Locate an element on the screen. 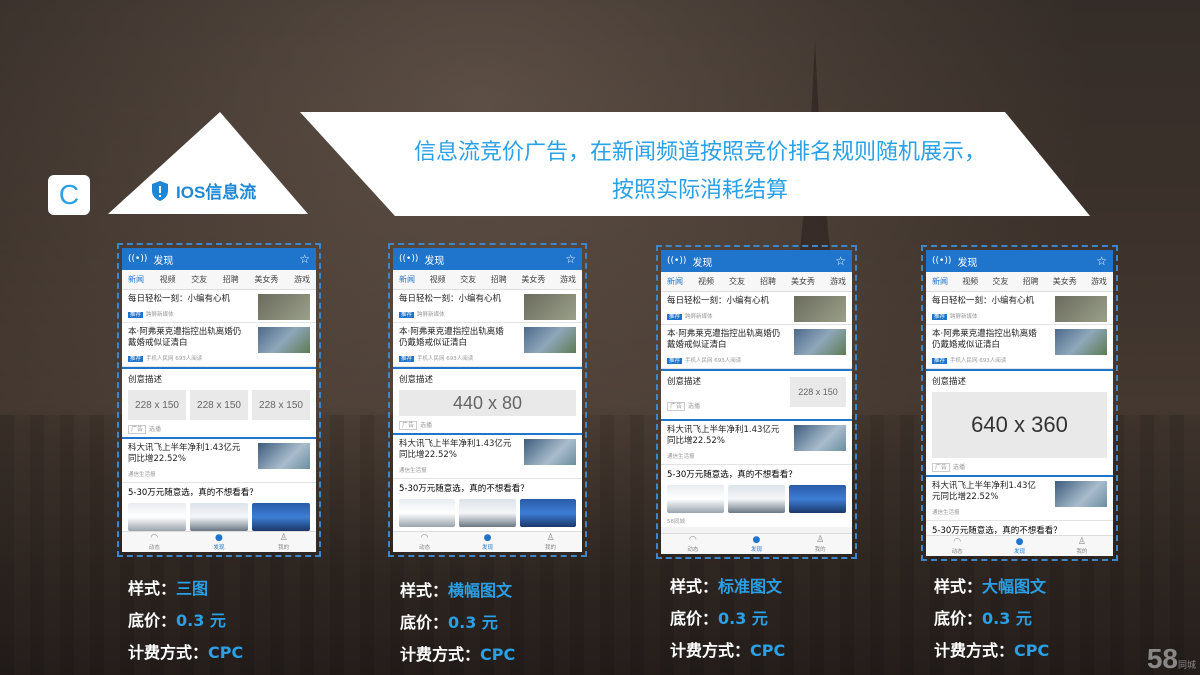  ad-label: 创意描述 is located at coordinates (145, 380).